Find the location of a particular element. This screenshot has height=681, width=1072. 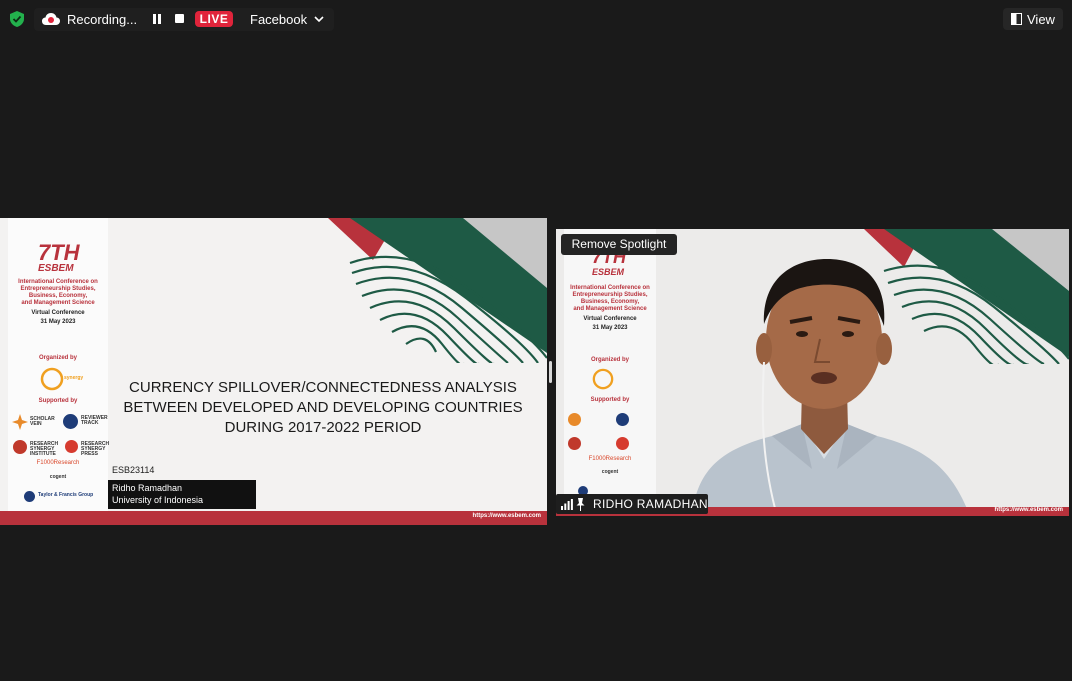

conference-mode: Virtual Conference is located at coordinates (58, 313).